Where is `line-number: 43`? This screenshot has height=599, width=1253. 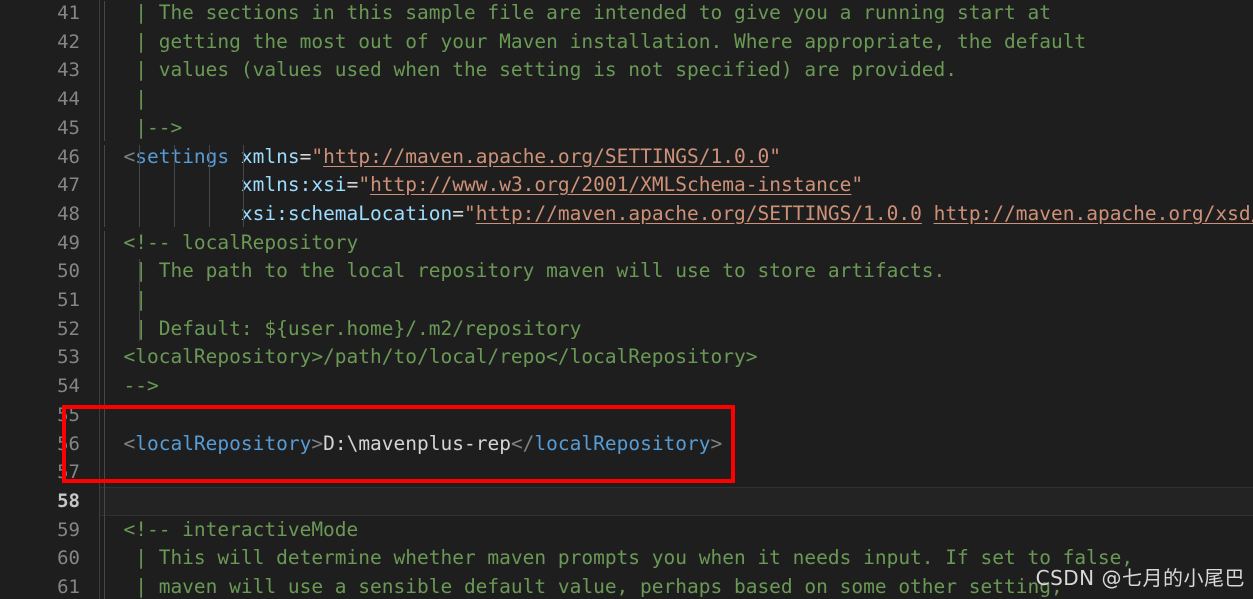 line-number: 43 is located at coordinates (68, 70).